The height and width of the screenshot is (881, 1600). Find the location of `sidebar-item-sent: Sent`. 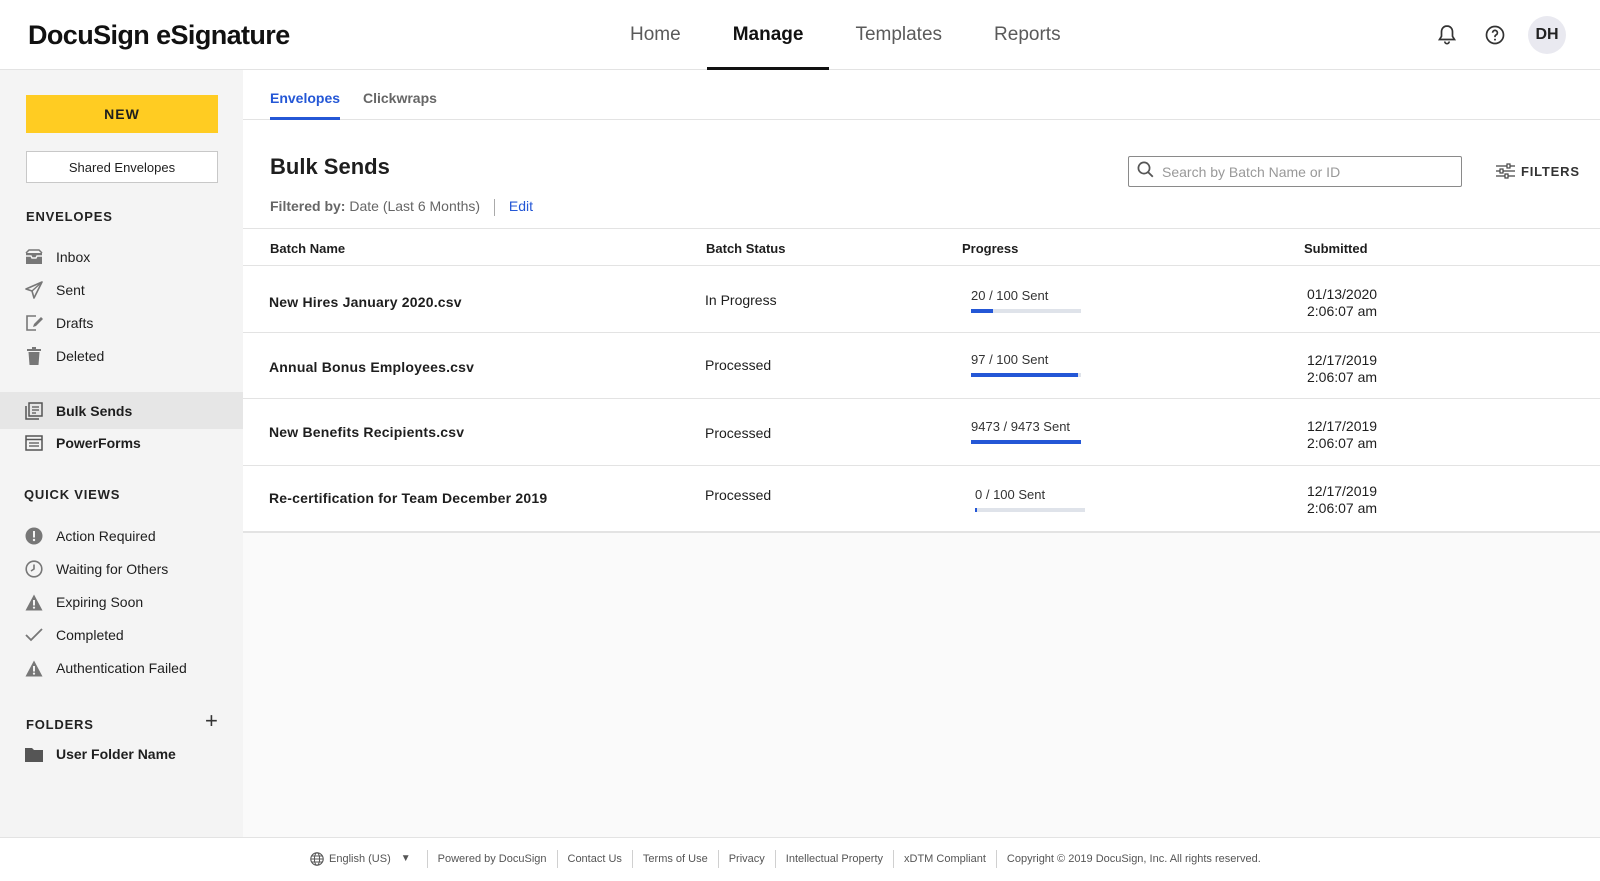

sidebar-item-sent: Sent is located at coordinates (121, 290).